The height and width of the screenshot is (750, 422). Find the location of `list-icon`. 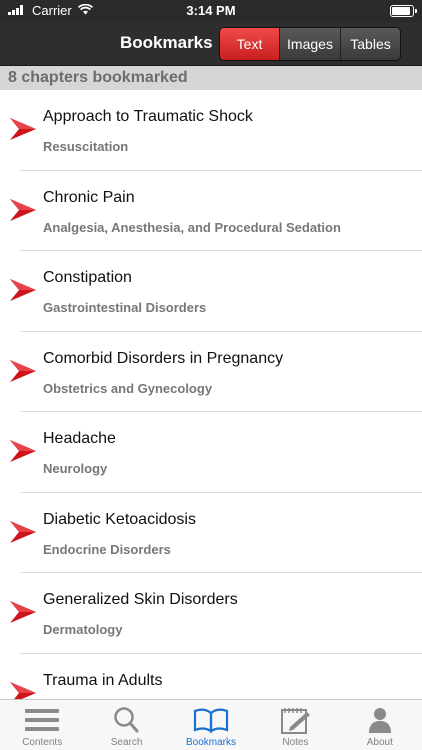

list-icon is located at coordinates (42, 720).